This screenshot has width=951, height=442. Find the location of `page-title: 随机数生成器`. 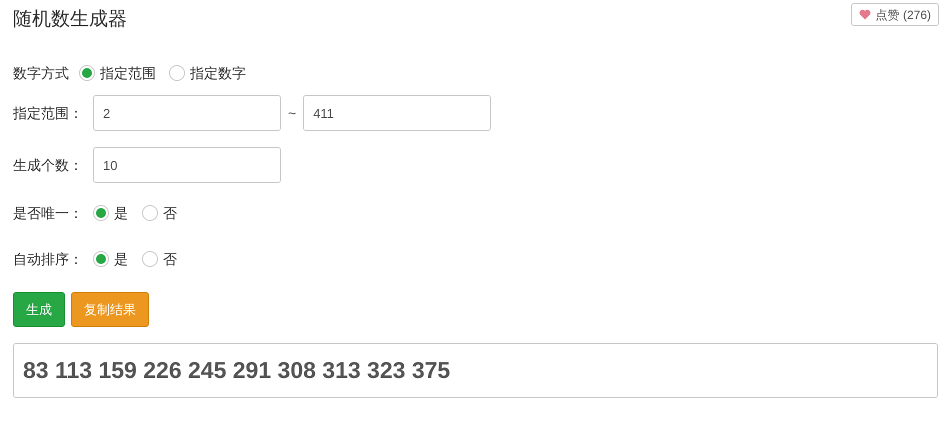

page-title: 随机数生成器 is located at coordinates (70, 20).